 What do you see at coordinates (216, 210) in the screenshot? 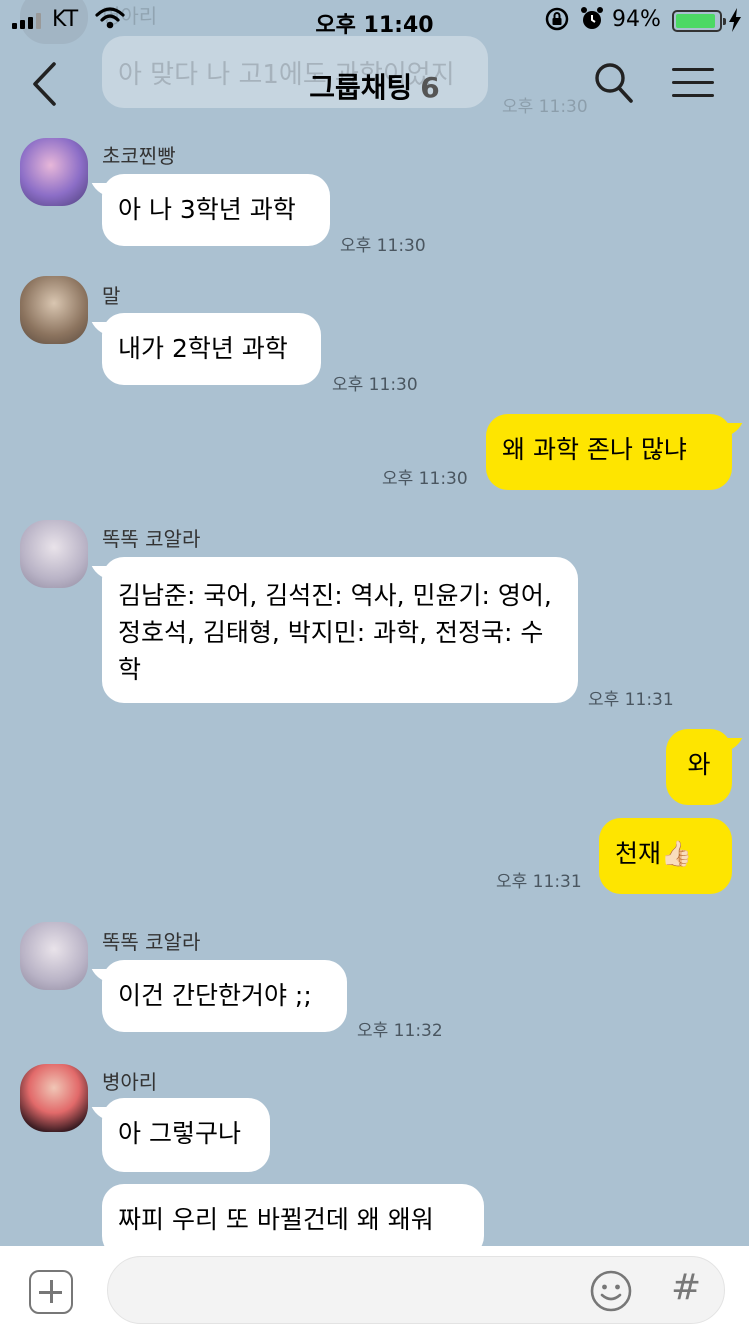
I see `message-bubble: 아 나 3학년 과학` at bounding box center [216, 210].